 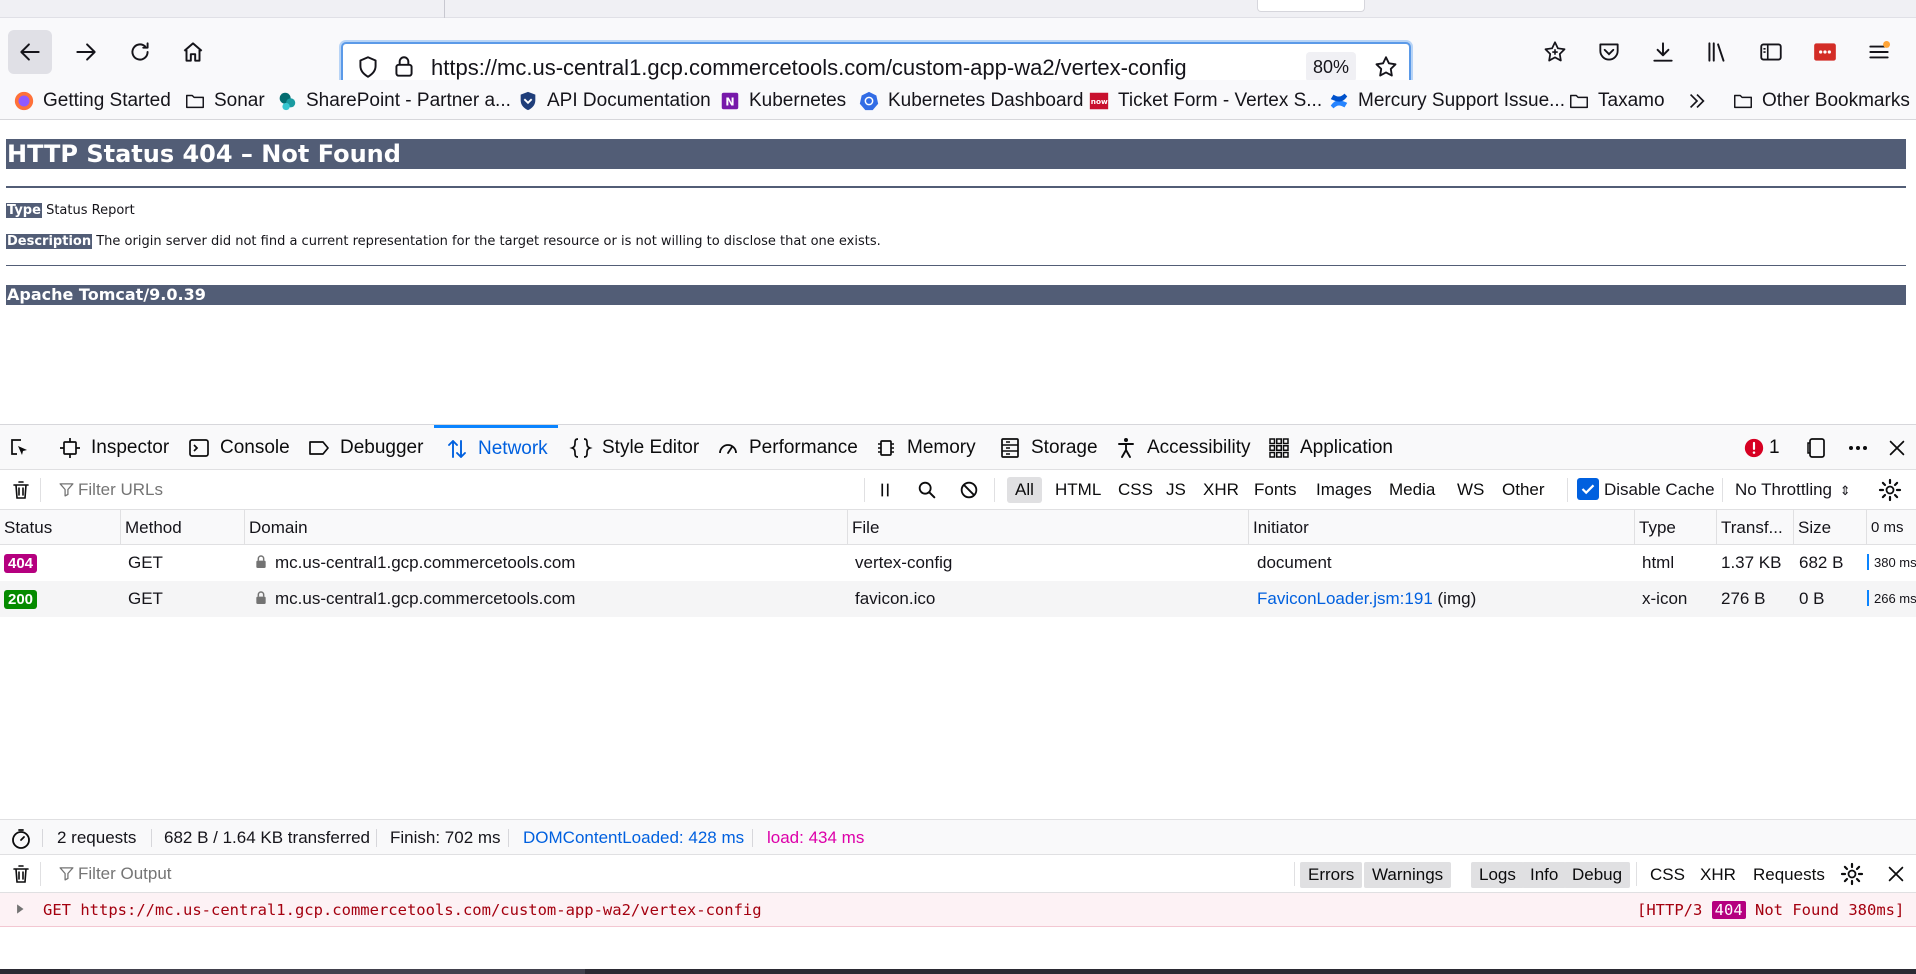 I want to click on reload-button, so click(x=140, y=52).